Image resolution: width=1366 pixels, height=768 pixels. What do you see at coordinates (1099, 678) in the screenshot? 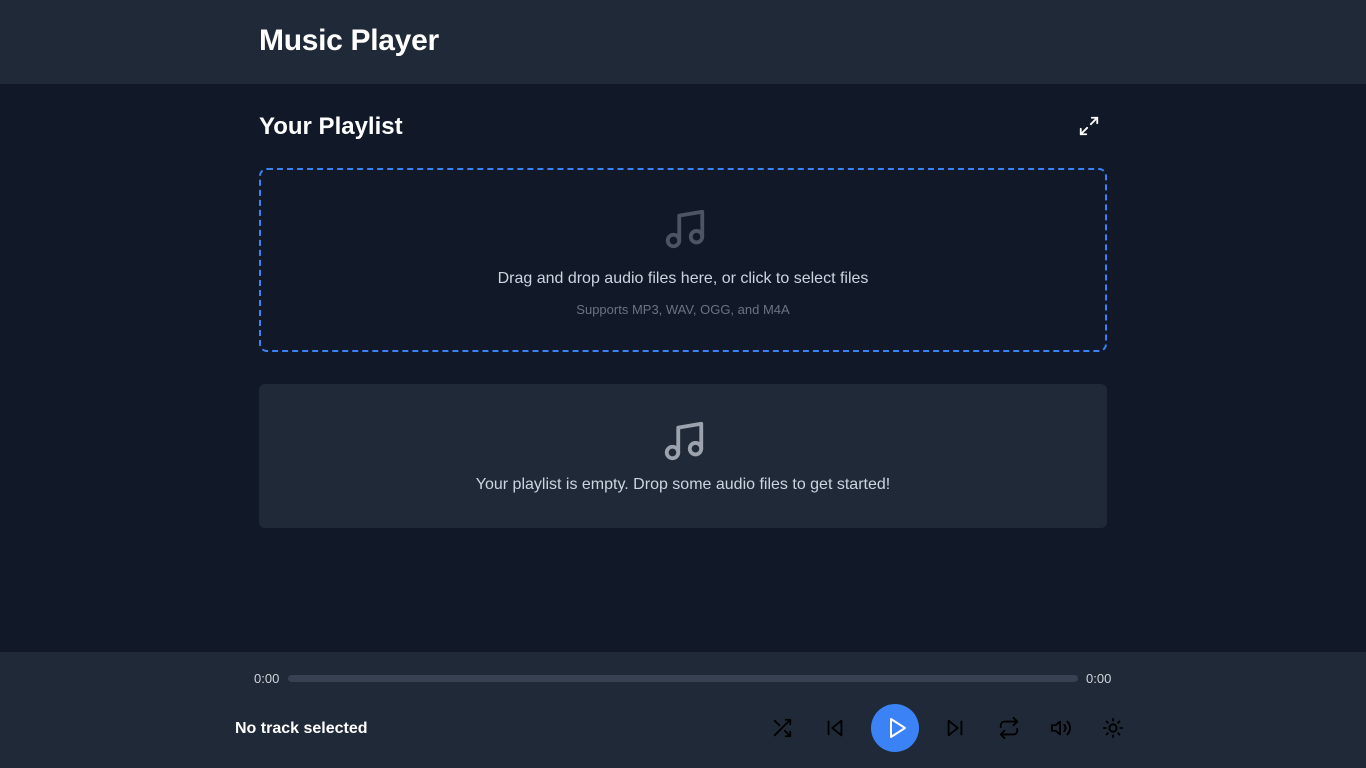
I see `total-time: 0:00` at bounding box center [1099, 678].